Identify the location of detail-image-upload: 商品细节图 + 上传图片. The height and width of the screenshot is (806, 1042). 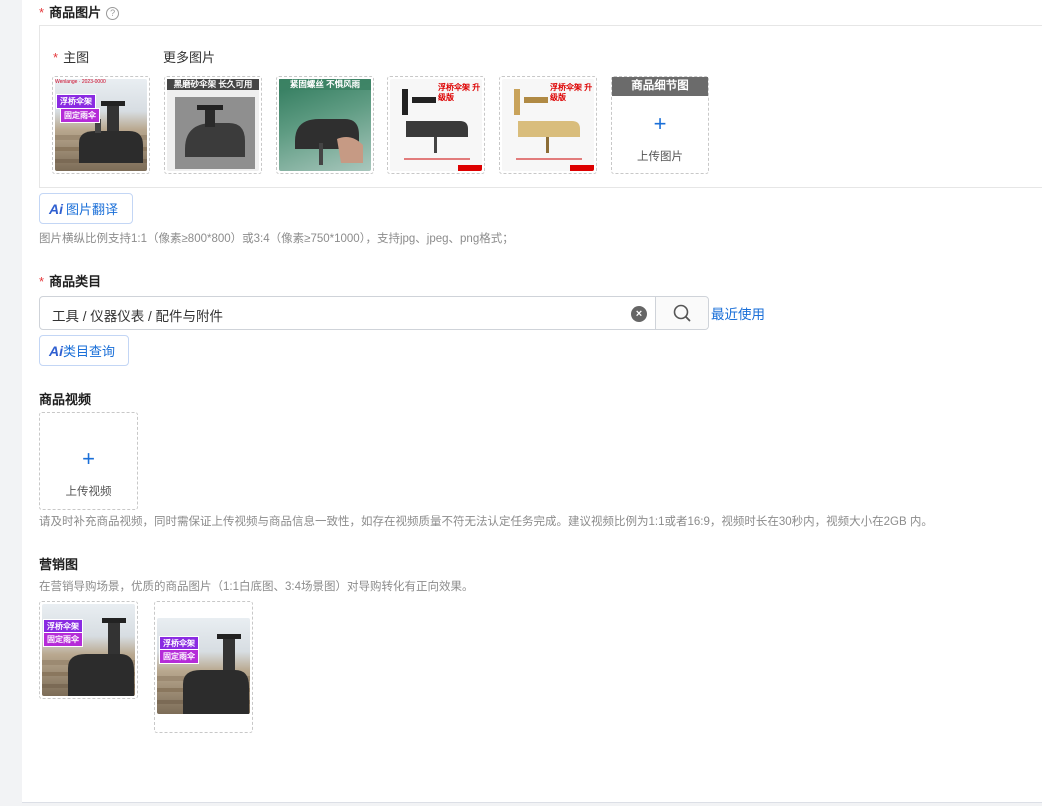
(660, 125).